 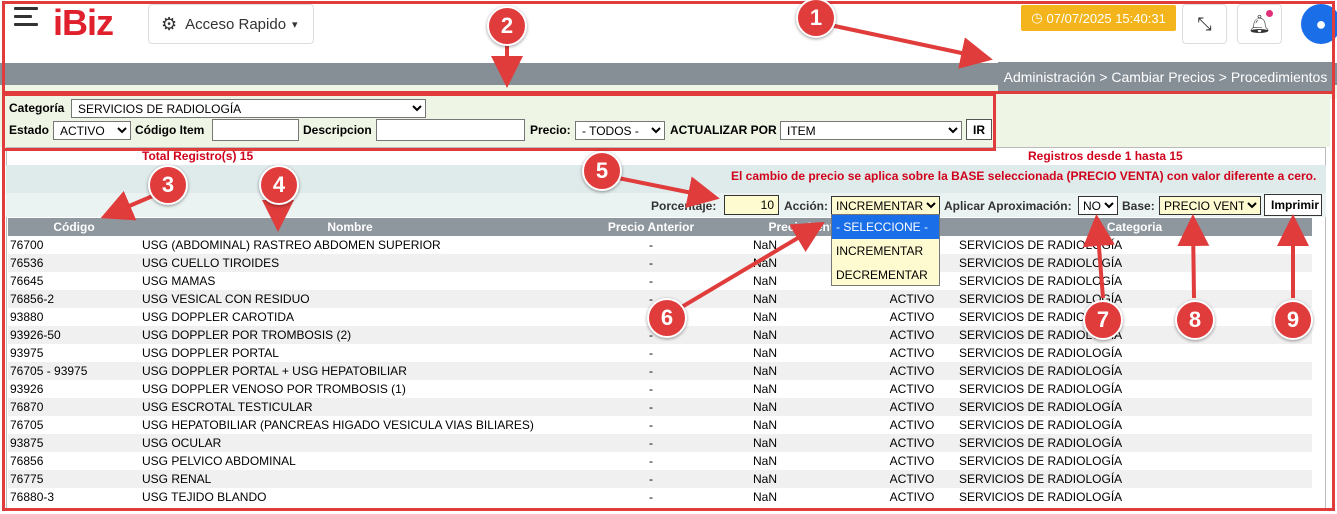 I want to click on annotation-badge-3: 3, so click(x=168, y=185).